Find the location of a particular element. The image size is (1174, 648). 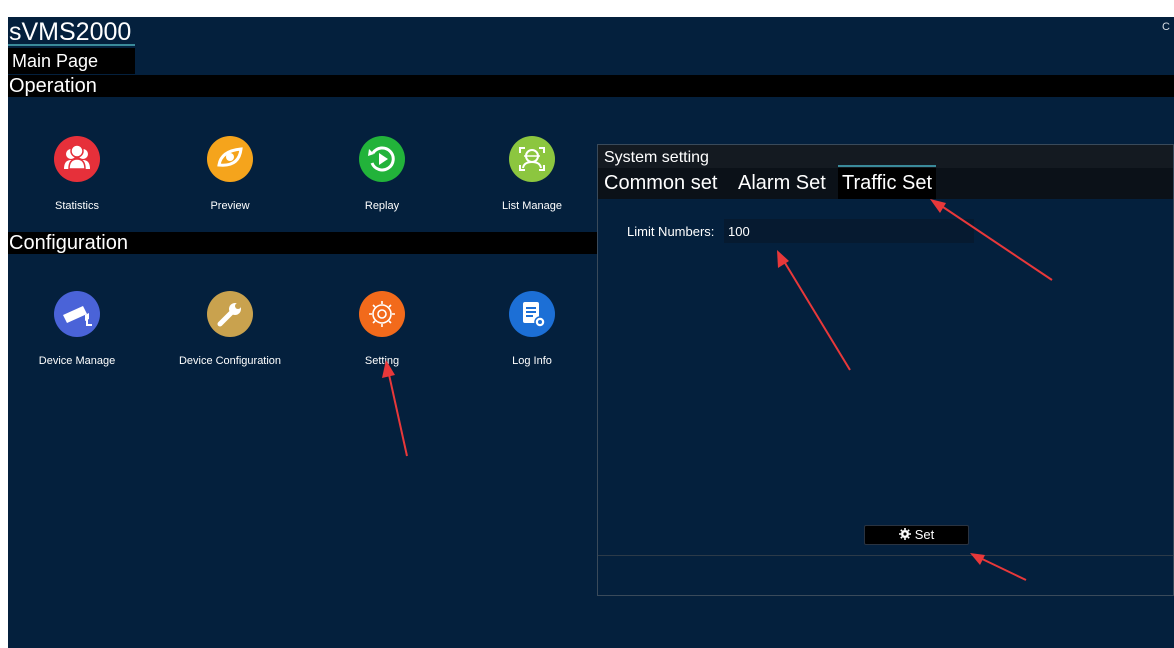

limit-numbers-label: Limit Numbers: is located at coordinates (671, 231).